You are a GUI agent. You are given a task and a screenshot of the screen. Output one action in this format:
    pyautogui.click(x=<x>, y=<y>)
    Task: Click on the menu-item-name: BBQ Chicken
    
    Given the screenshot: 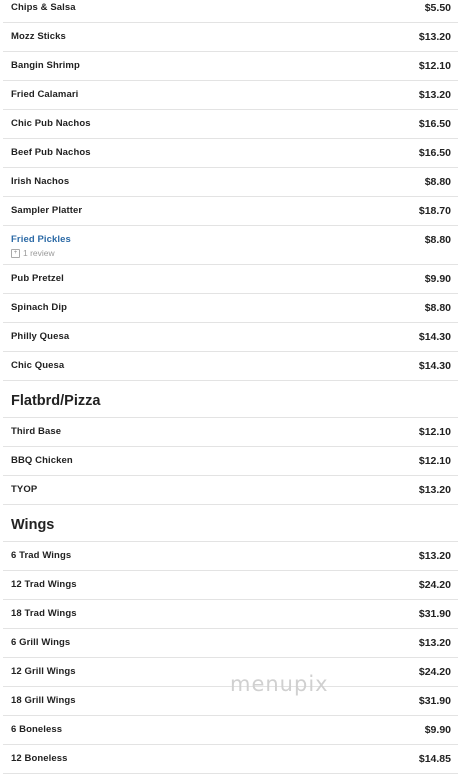 What is the action you would take?
    pyautogui.click(x=42, y=460)
    